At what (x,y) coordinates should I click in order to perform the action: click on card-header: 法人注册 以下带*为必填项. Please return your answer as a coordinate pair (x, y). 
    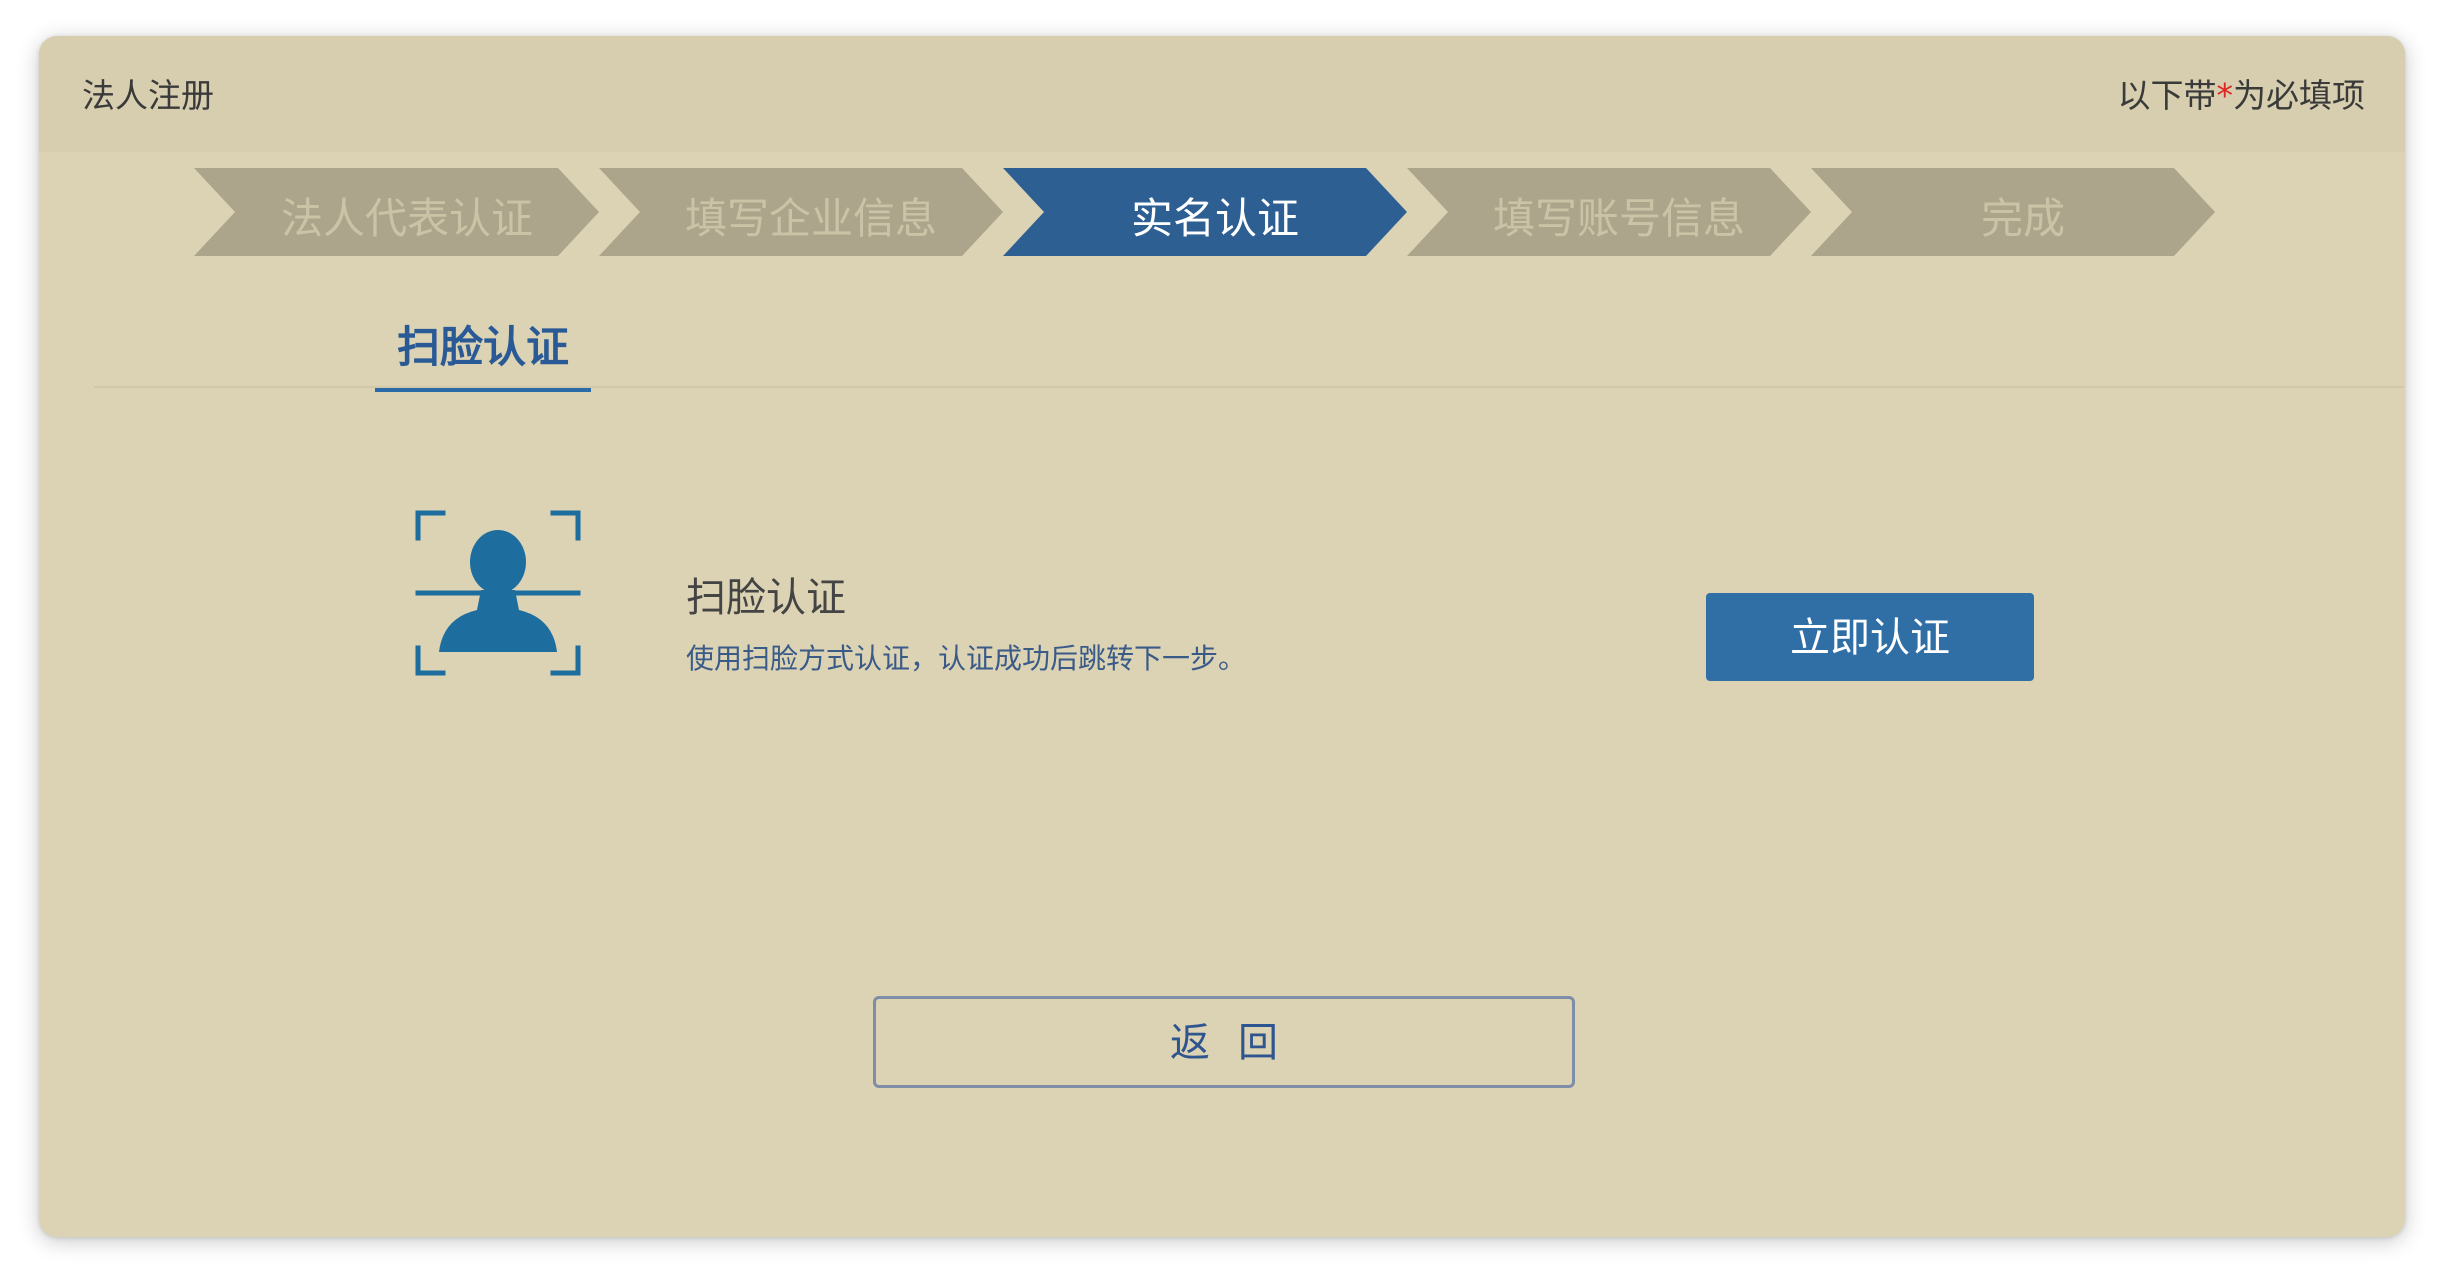
    Looking at the image, I should click on (1222, 94).